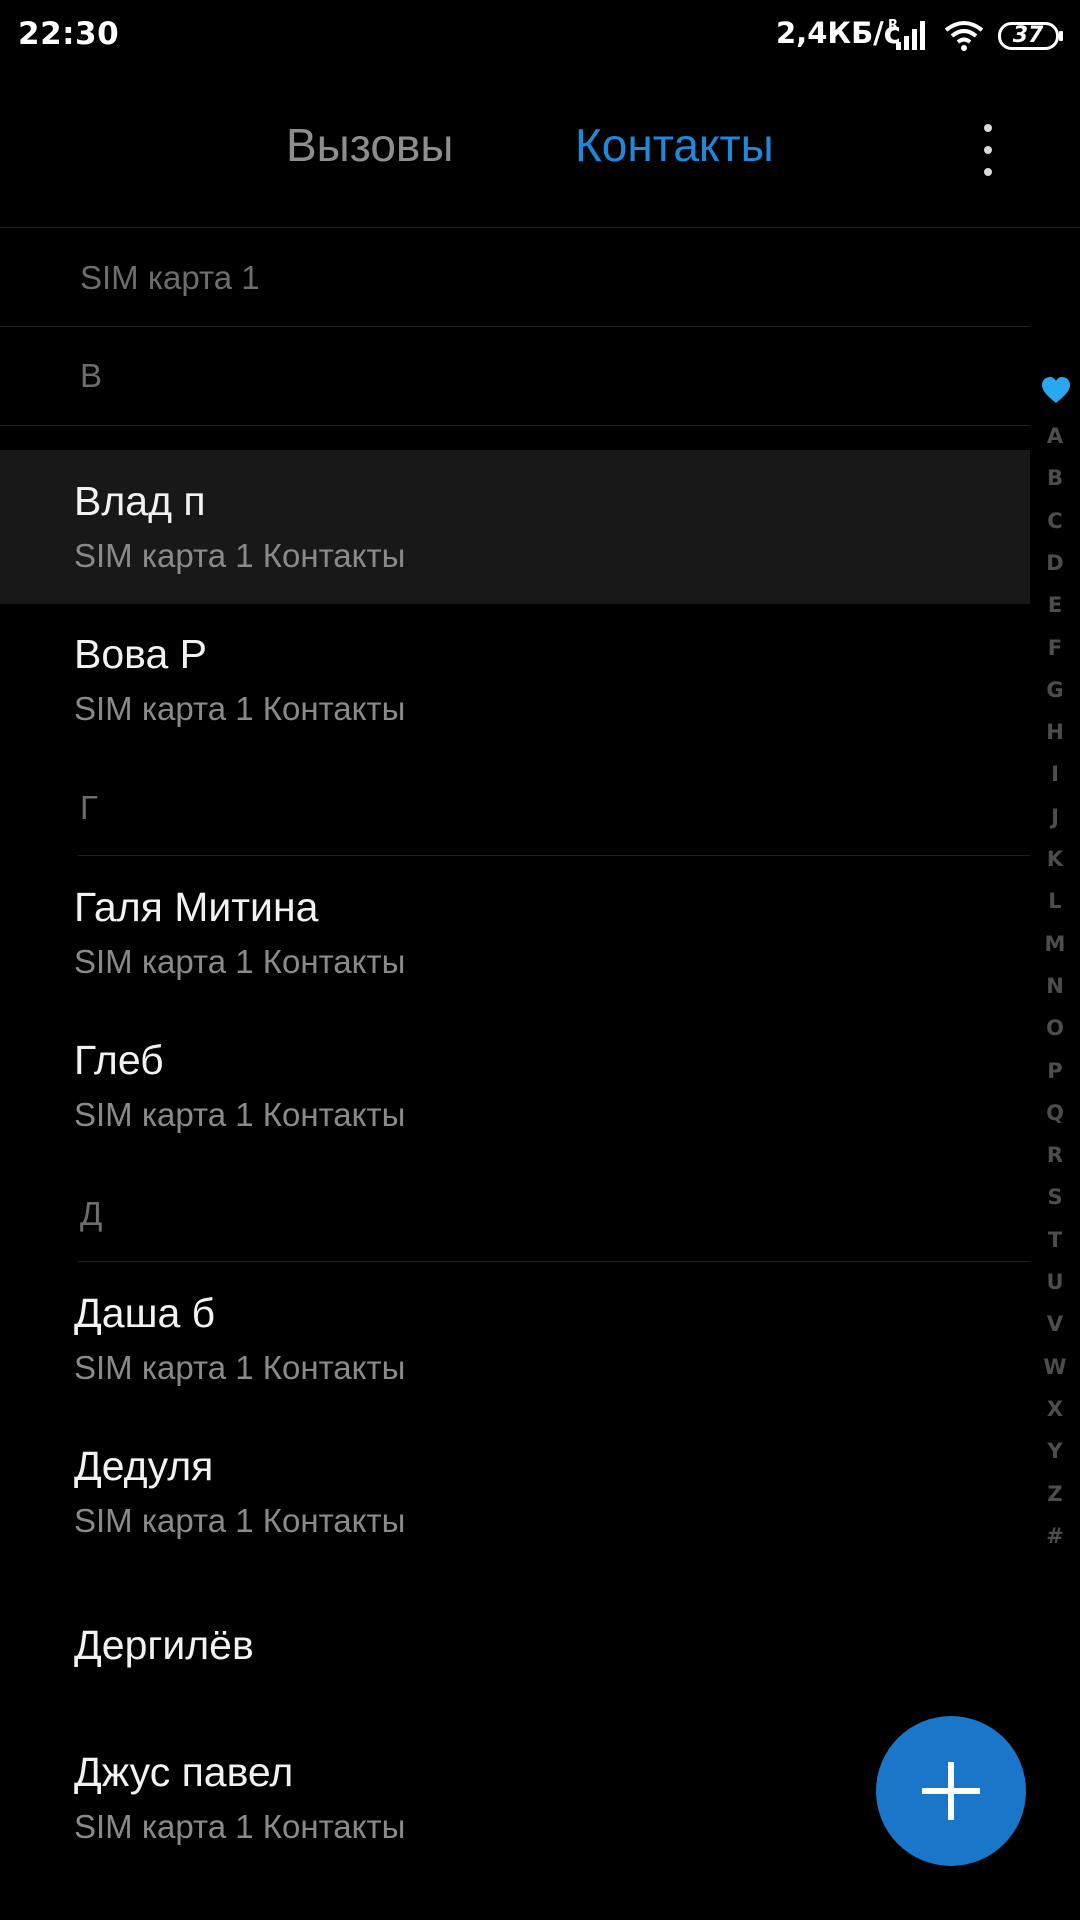 The width and height of the screenshot is (1080, 1920). I want to click on alphabet-index-letter: B, so click(1055, 478).